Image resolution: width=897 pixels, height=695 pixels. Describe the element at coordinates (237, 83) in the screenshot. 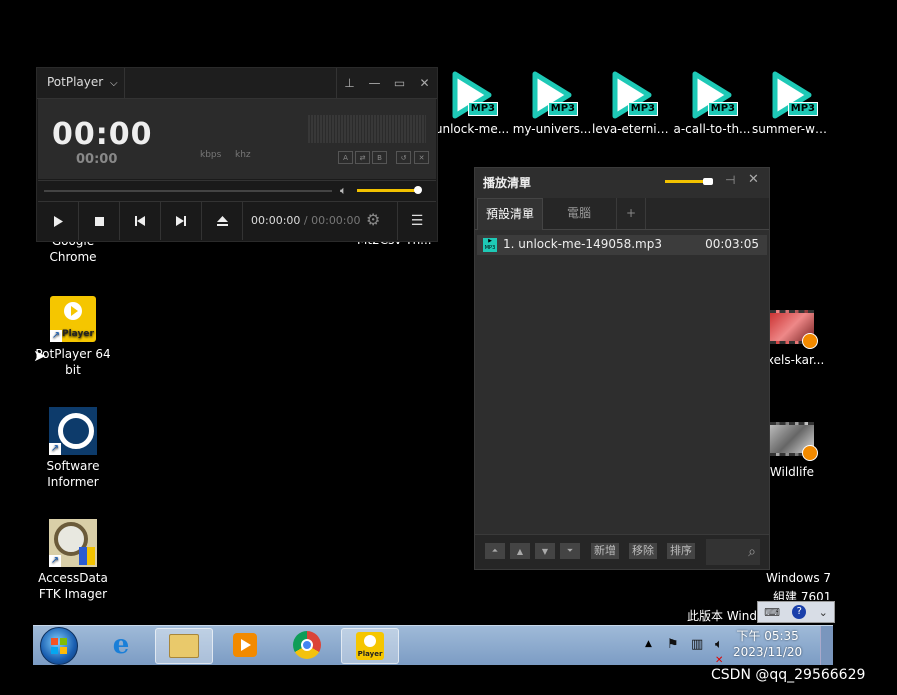

I see `player-titlebar: PotPlayer ⌵ ⊥ — ▭ ✕` at that location.